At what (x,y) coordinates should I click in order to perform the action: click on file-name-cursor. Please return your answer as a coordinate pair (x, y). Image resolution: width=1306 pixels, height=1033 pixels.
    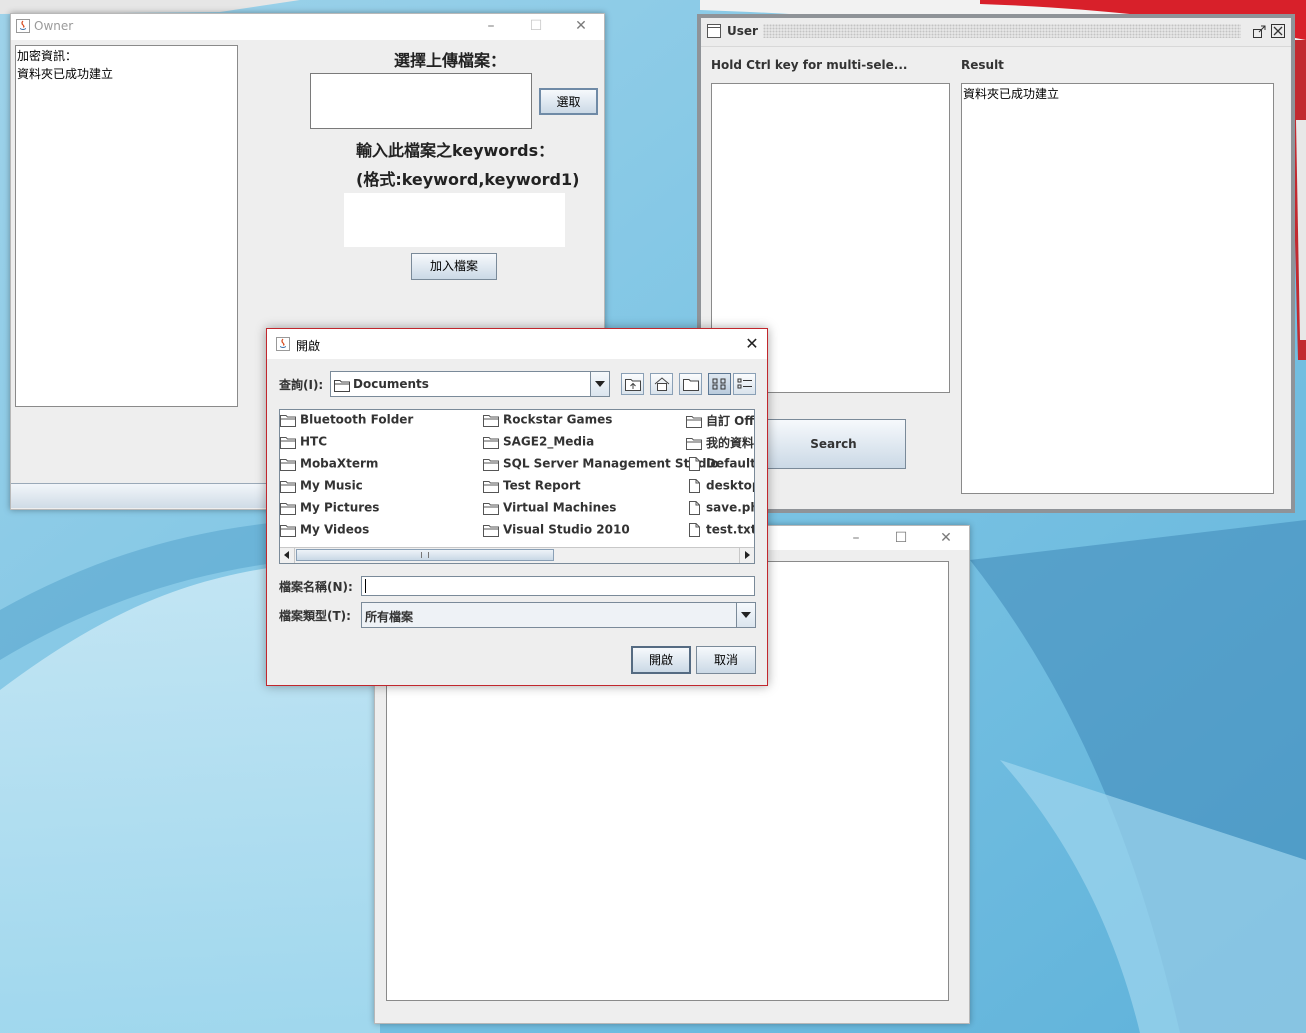
    Looking at the image, I should click on (365, 586).